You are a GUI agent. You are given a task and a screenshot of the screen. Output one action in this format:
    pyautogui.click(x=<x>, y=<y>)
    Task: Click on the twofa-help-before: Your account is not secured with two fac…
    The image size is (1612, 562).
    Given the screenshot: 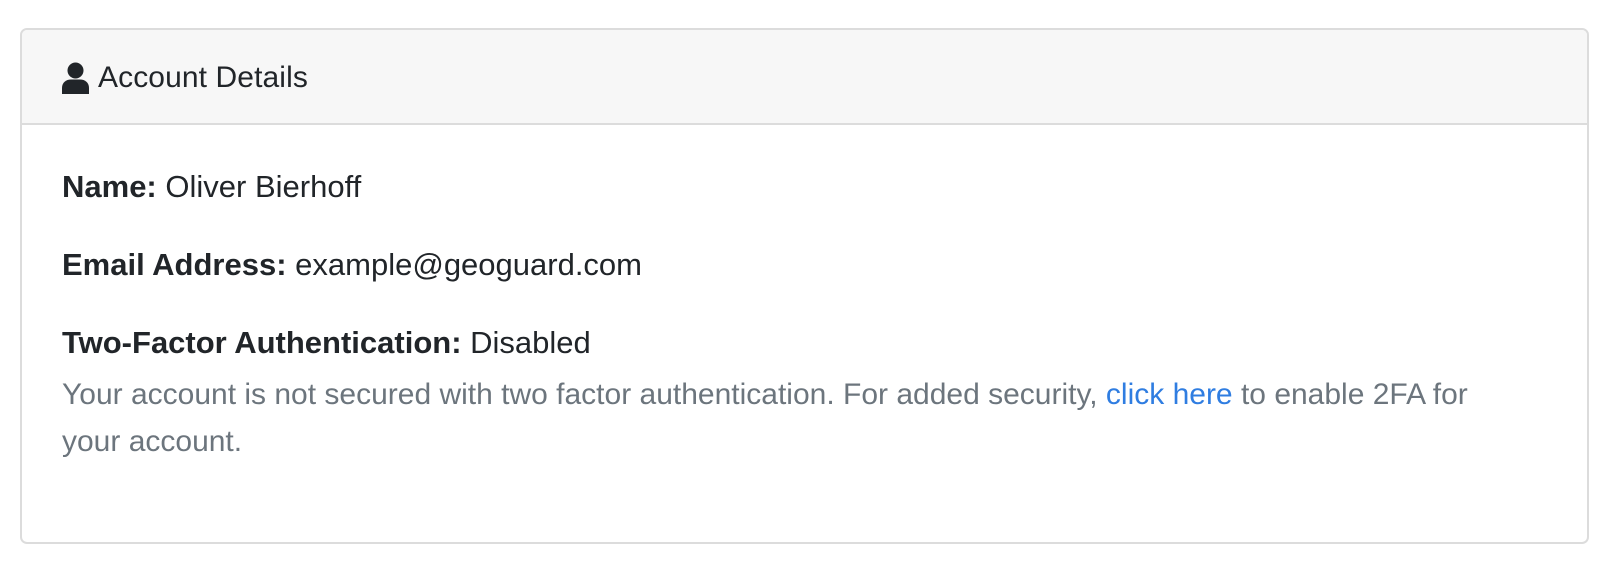 What is the action you would take?
    pyautogui.click(x=584, y=394)
    